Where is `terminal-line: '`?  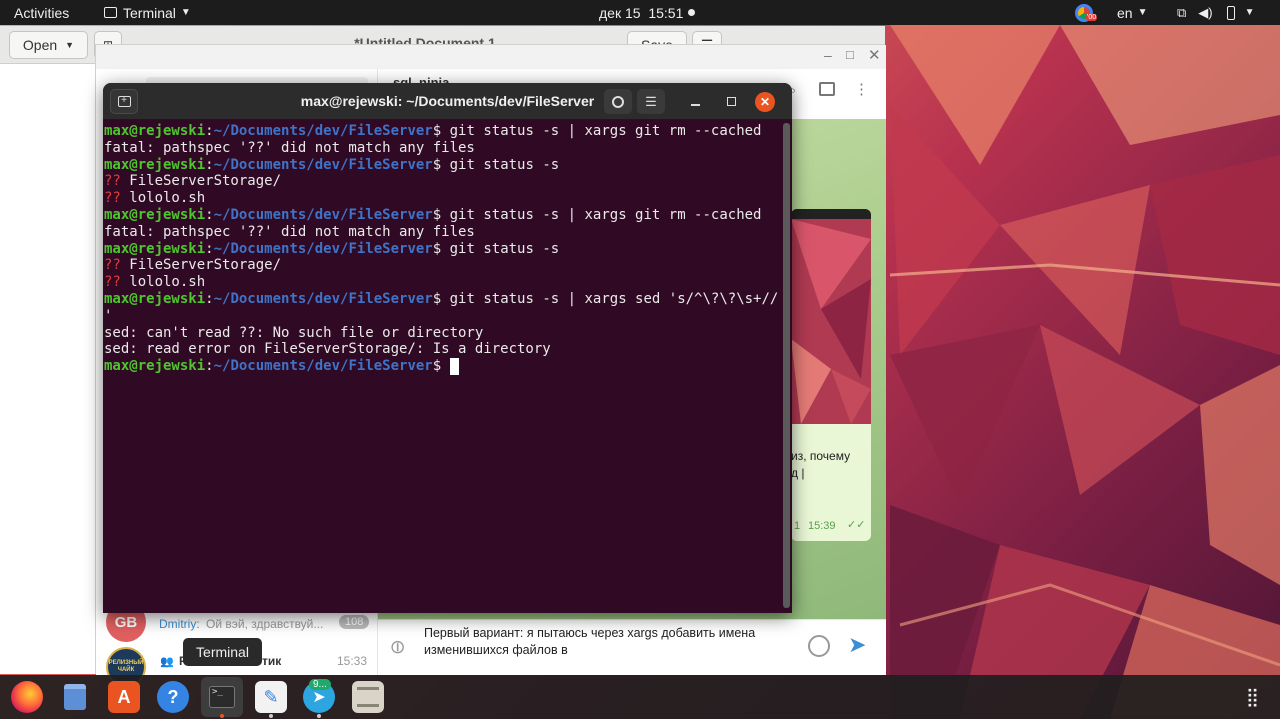
terminal-line: ' is located at coordinates (443, 316).